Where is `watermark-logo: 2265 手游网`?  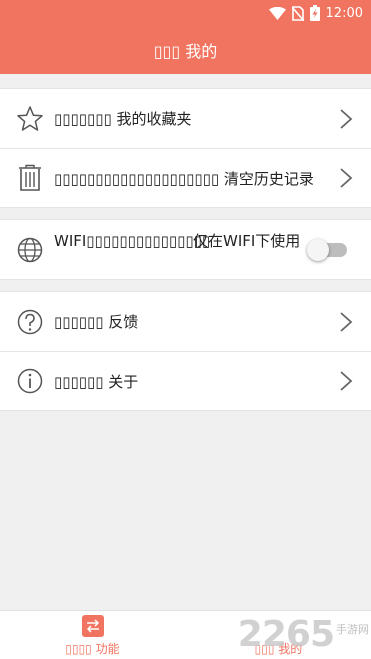 watermark-logo: 2265 手游网 is located at coordinates (303, 635).